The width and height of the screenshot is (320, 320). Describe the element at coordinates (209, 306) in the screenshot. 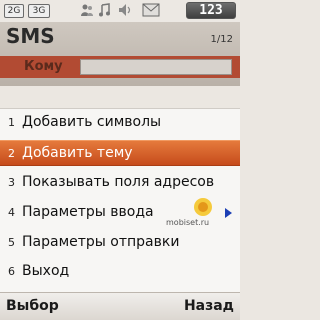

I see `back-softkey: Назад` at that location.